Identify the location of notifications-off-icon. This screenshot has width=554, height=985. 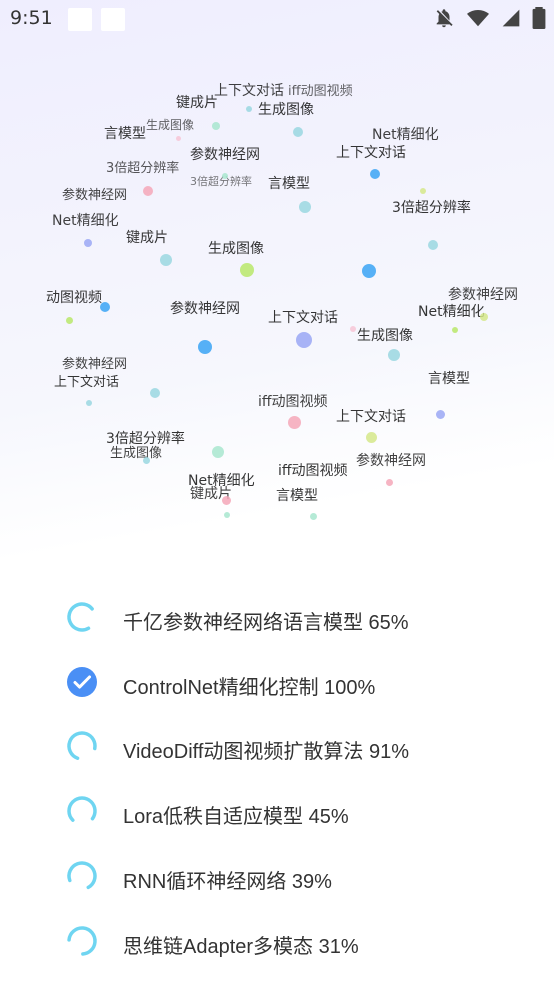
(444, 18).